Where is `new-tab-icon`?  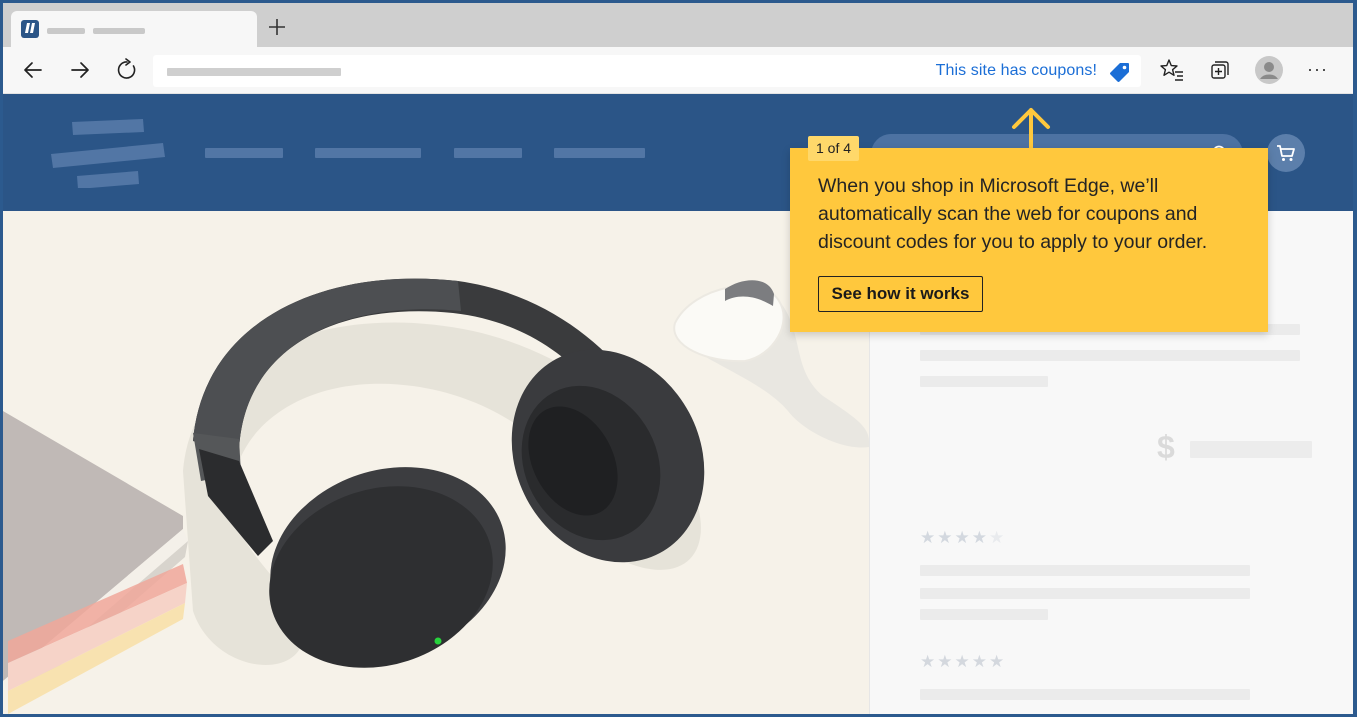
new-tab-icon is located at coordinates (277, 27).